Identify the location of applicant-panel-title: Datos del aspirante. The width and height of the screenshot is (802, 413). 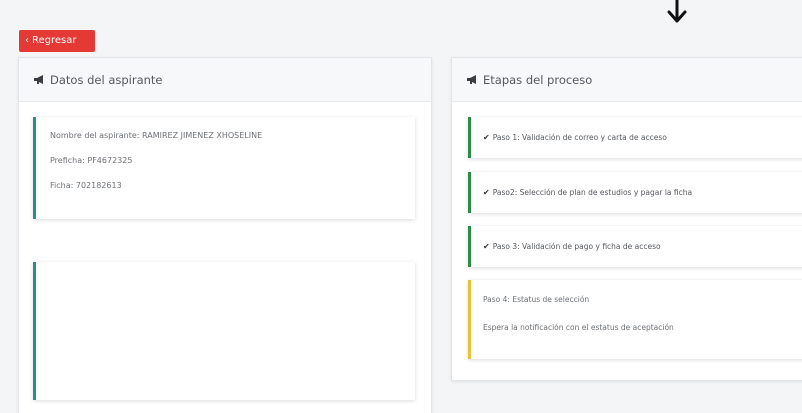
(106, 79).